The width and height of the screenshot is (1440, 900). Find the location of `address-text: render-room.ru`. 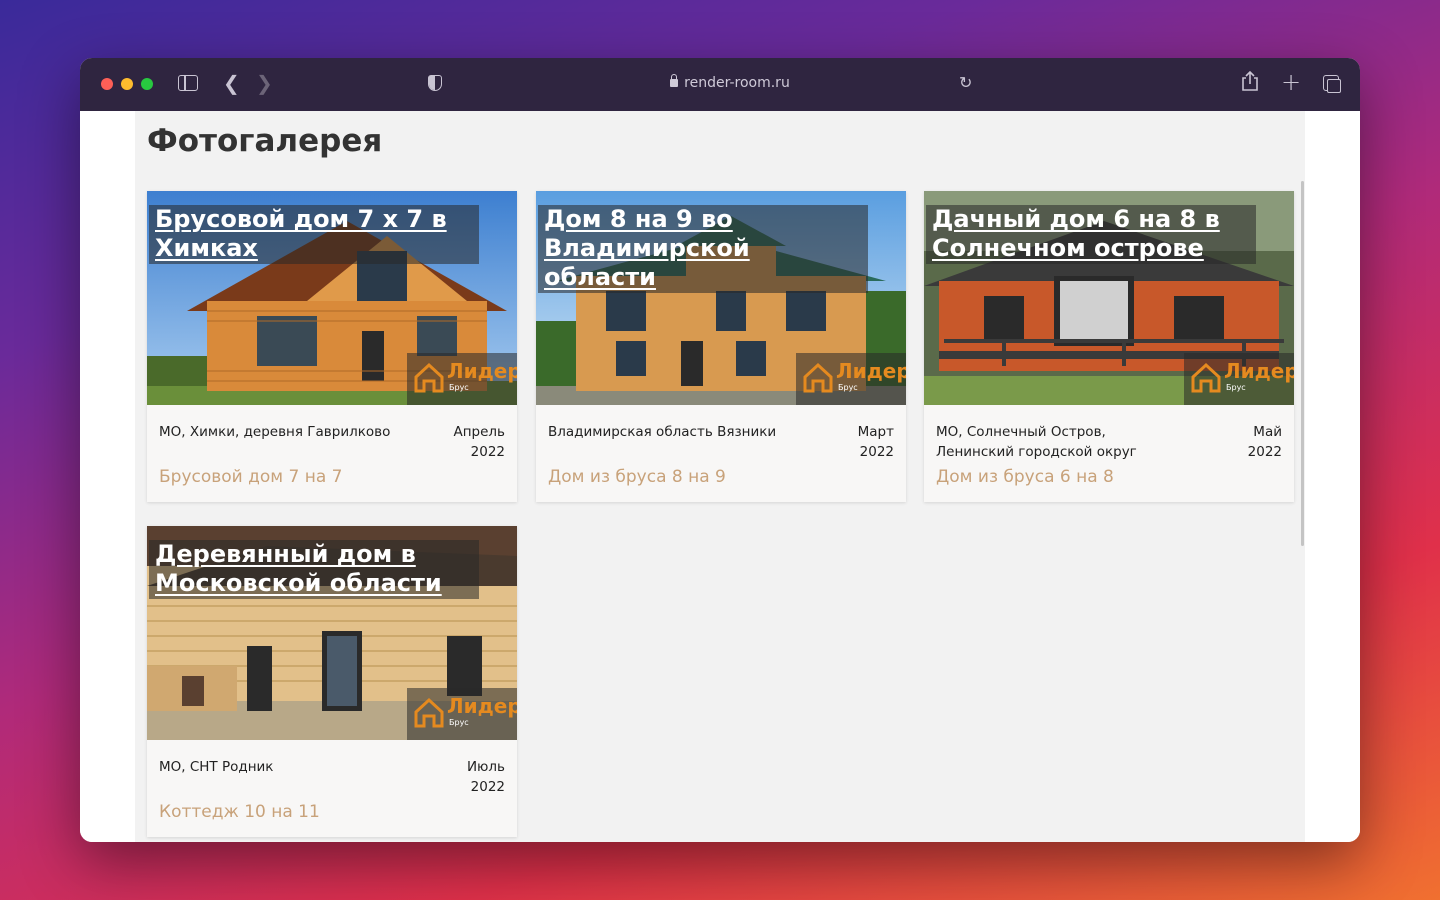

address-text: render-room.ru is located at coordinates (737, 83).